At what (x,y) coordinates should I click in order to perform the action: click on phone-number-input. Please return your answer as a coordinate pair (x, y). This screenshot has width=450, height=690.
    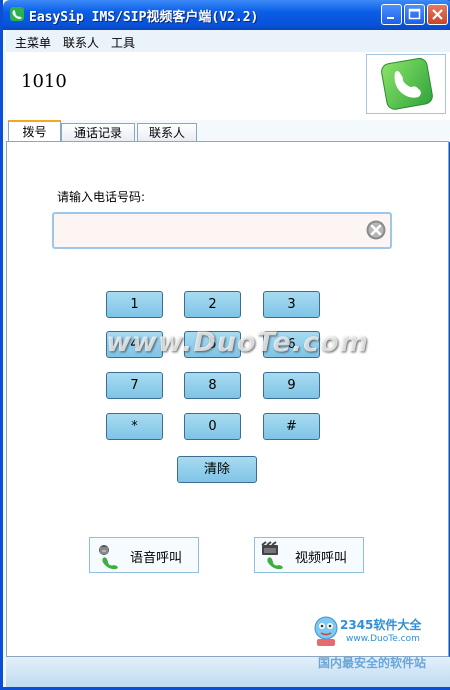
    Looking at the image, I should click on (222, 230).